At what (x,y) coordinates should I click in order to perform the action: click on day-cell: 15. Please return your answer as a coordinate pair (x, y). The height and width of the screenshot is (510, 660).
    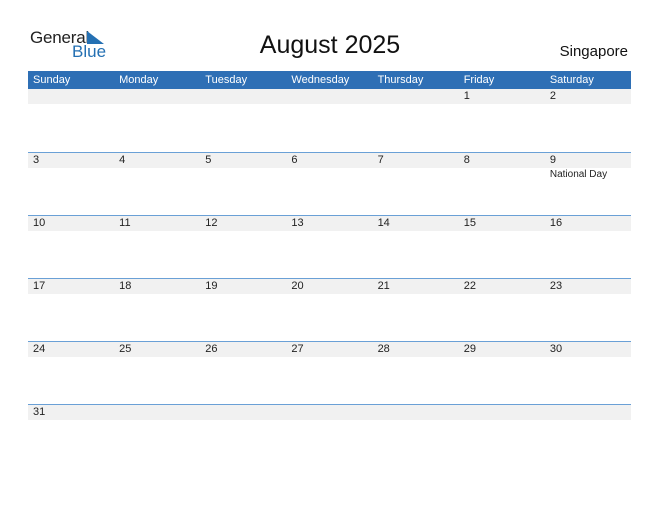
    Looking at the image, I should click on (502, 223).